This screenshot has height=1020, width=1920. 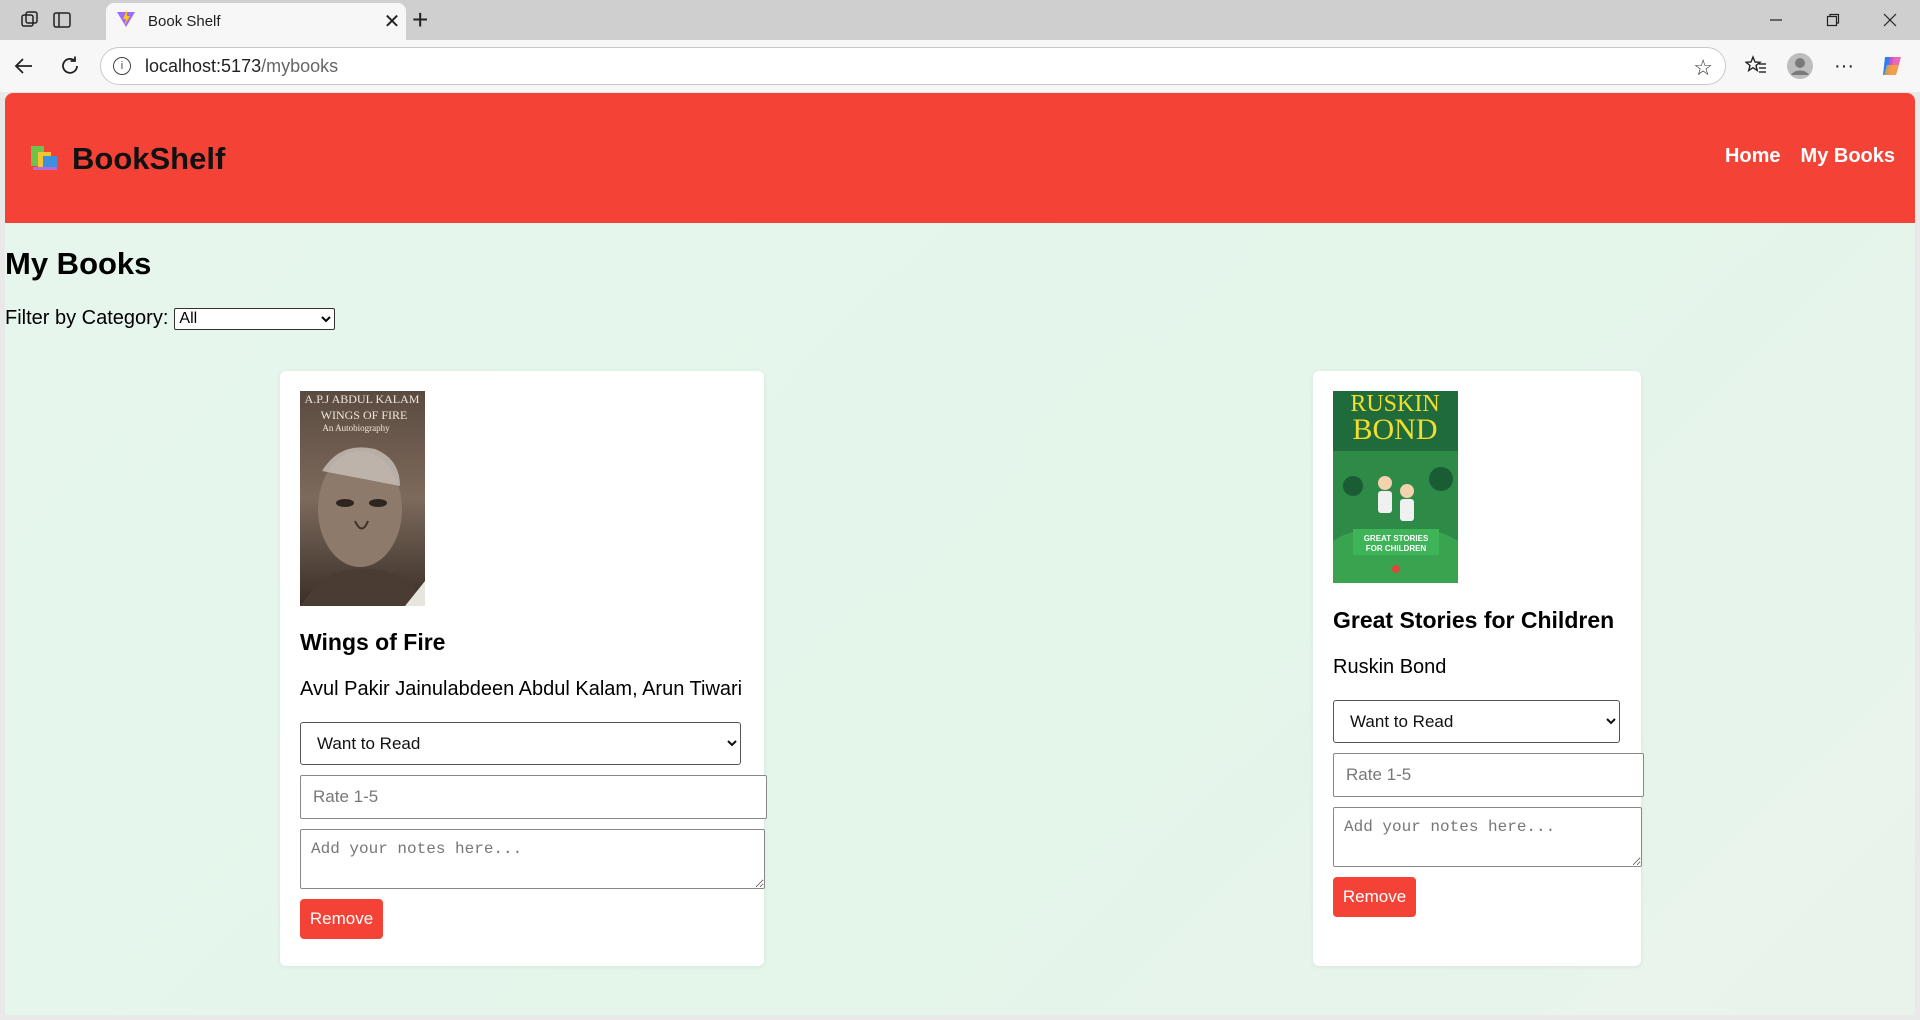 I want to click on browser-tab-bar: Book Shelf ✕ +, so click(x=960, y=20).